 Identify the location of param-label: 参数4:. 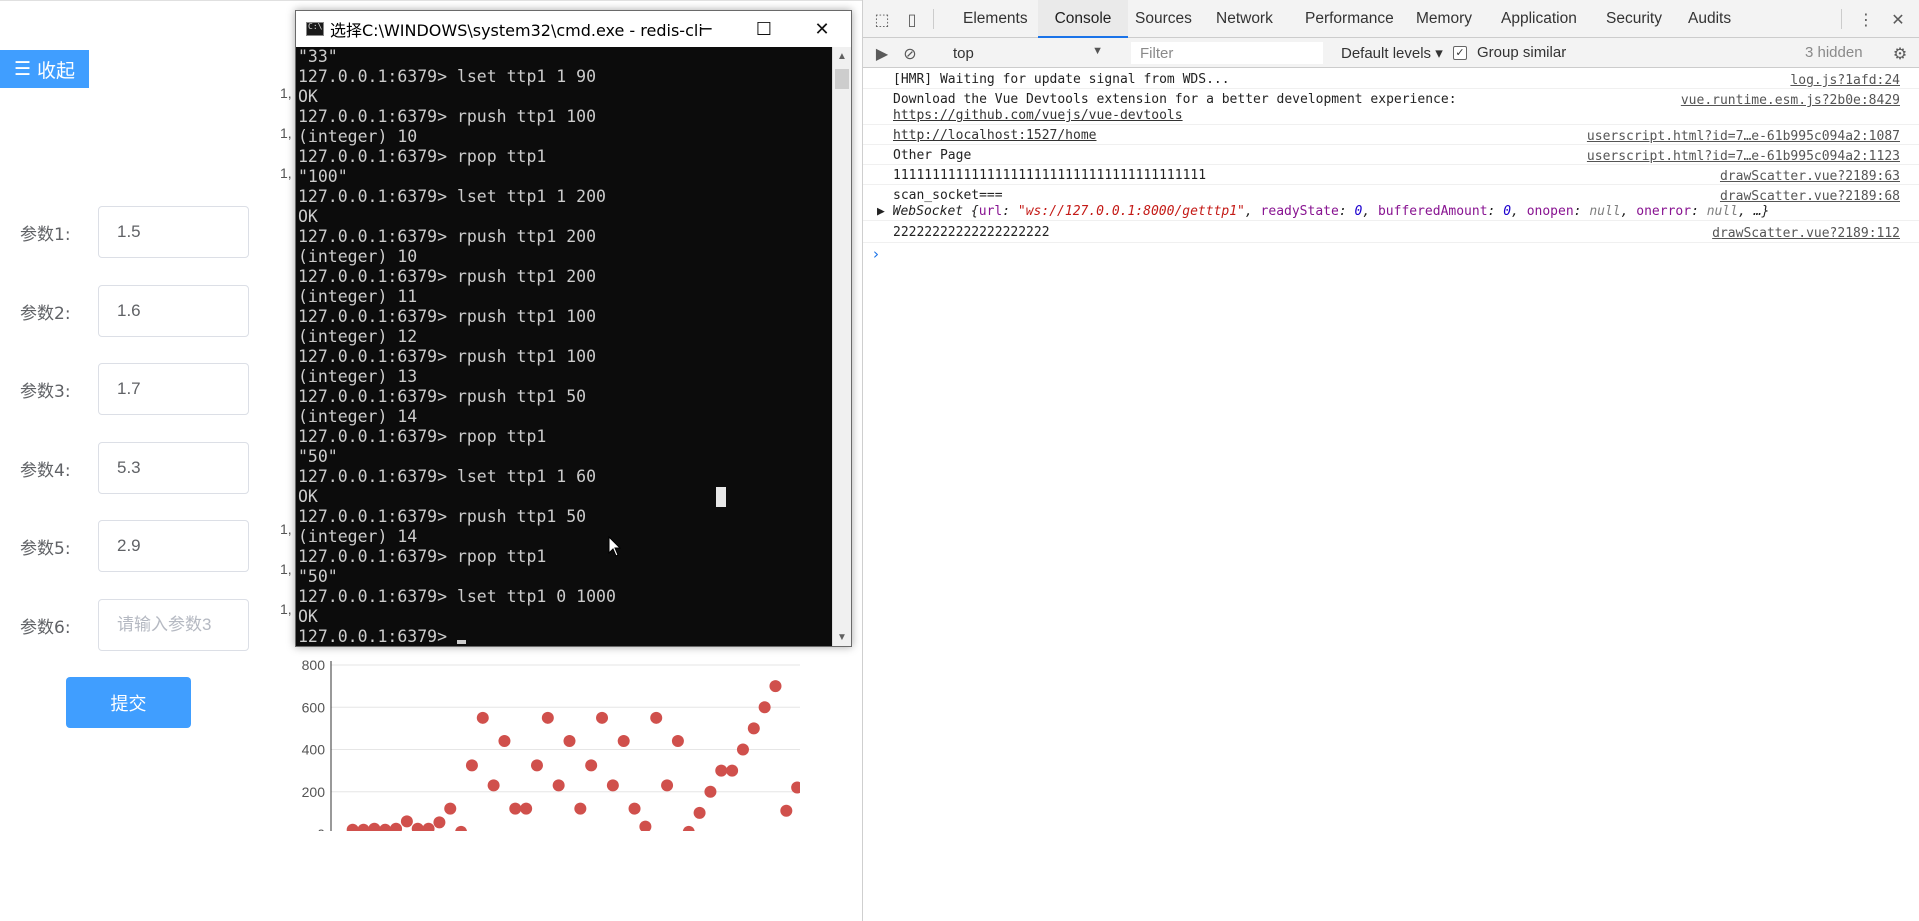
(45, 471).